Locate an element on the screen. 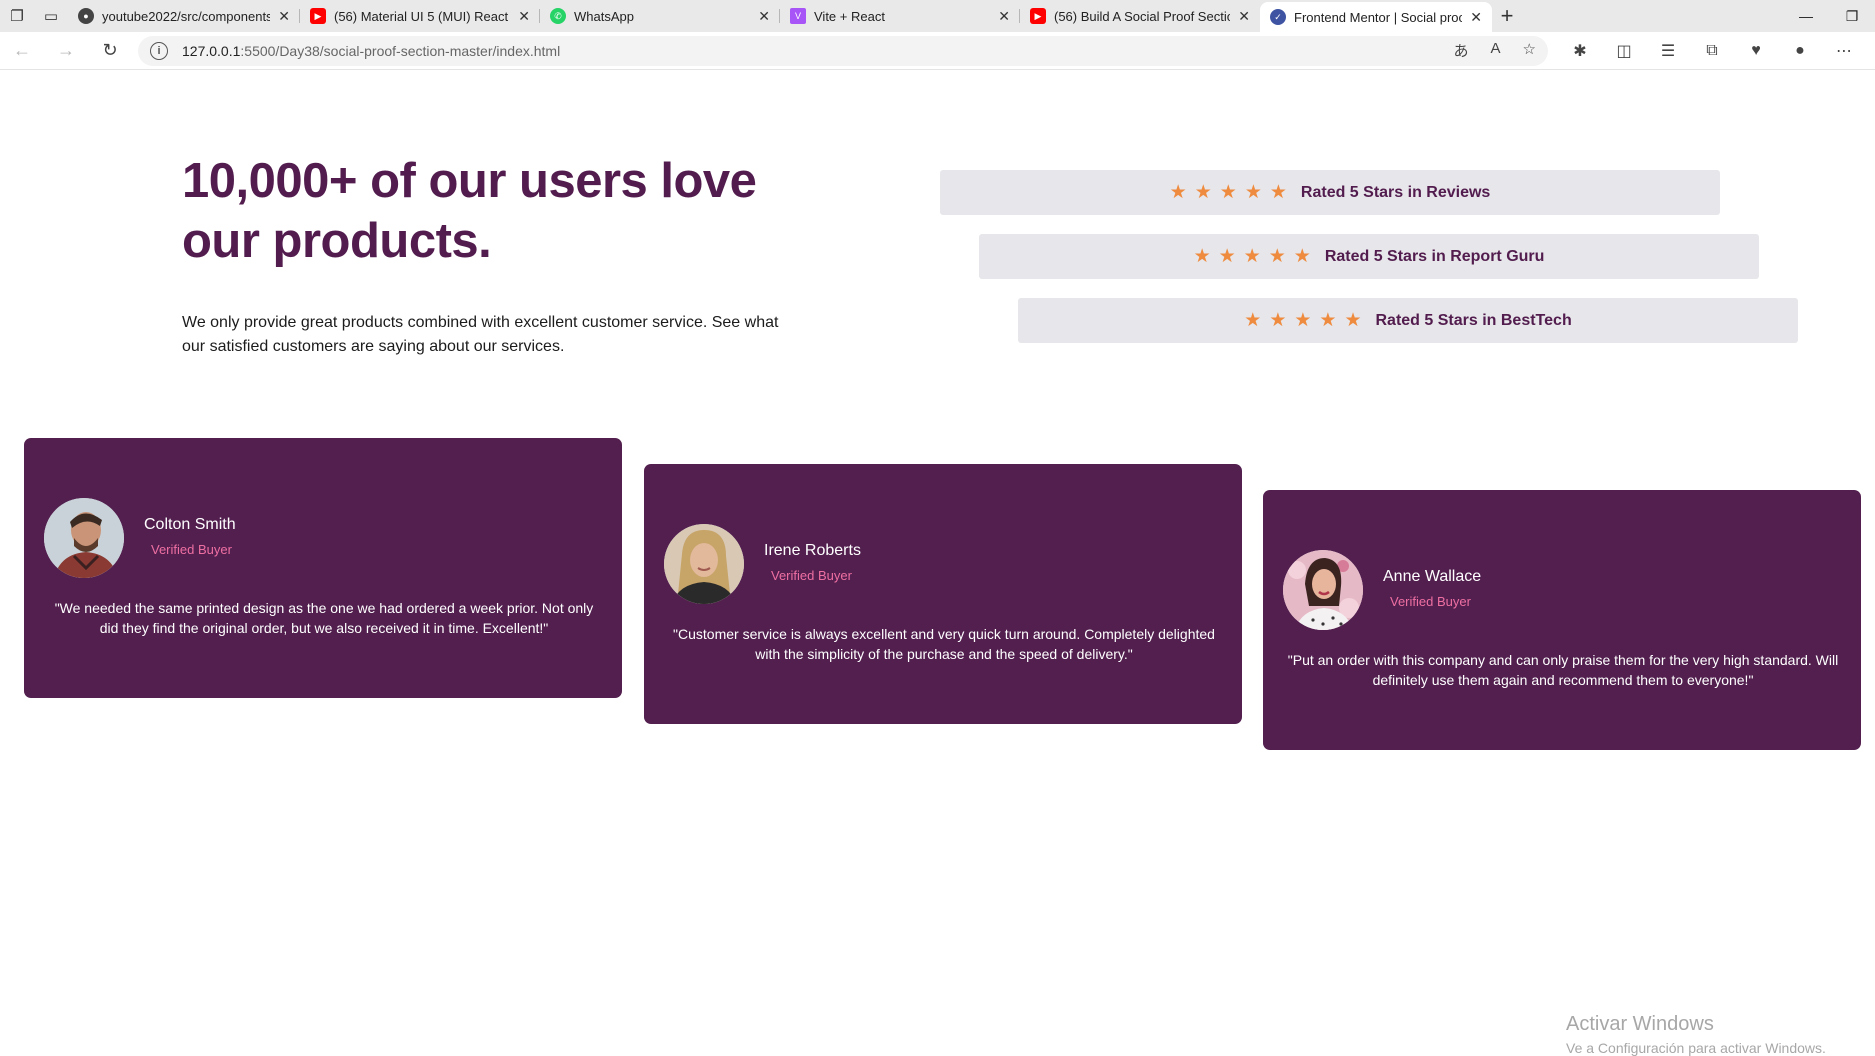  tab-title: youtube2022/src/components/A is located at coordinates (186, 16).